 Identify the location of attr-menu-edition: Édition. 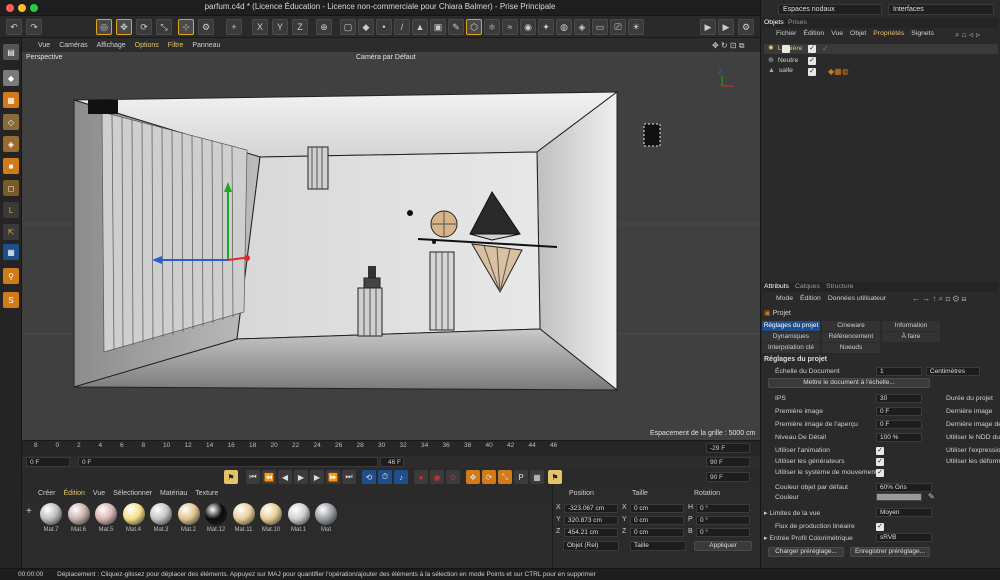
(810, 298).